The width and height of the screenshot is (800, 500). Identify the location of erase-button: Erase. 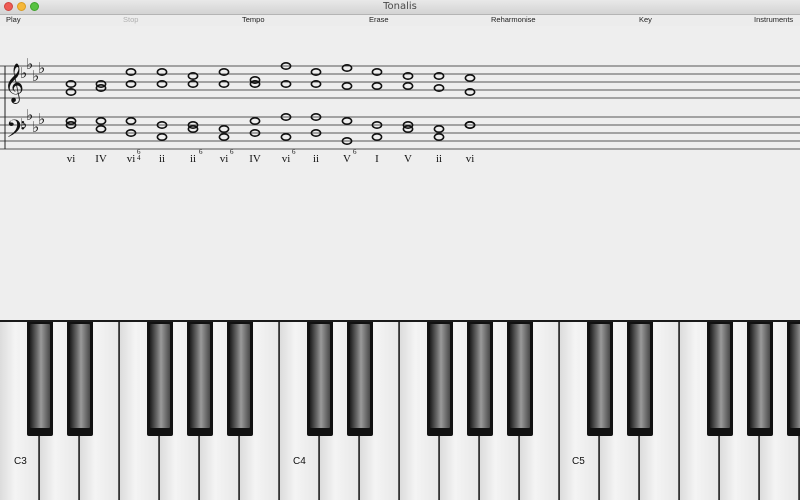
(379, 19).